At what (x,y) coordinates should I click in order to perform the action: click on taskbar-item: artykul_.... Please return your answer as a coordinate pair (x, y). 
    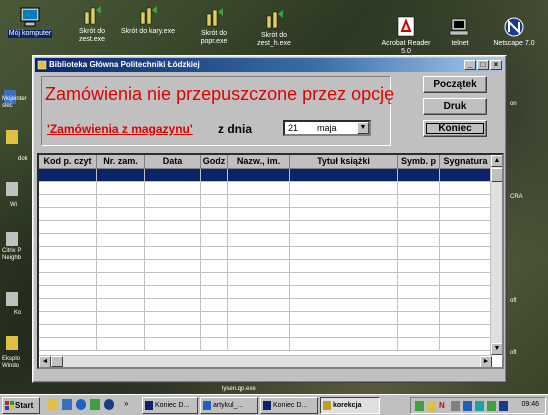
    Looking at the image, I should click on (229, 405).